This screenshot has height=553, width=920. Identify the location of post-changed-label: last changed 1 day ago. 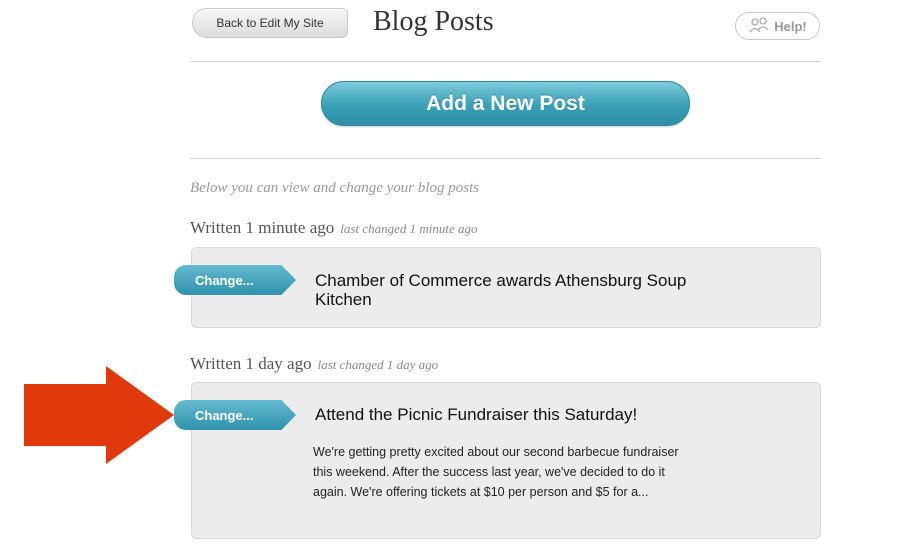
(378, 364).